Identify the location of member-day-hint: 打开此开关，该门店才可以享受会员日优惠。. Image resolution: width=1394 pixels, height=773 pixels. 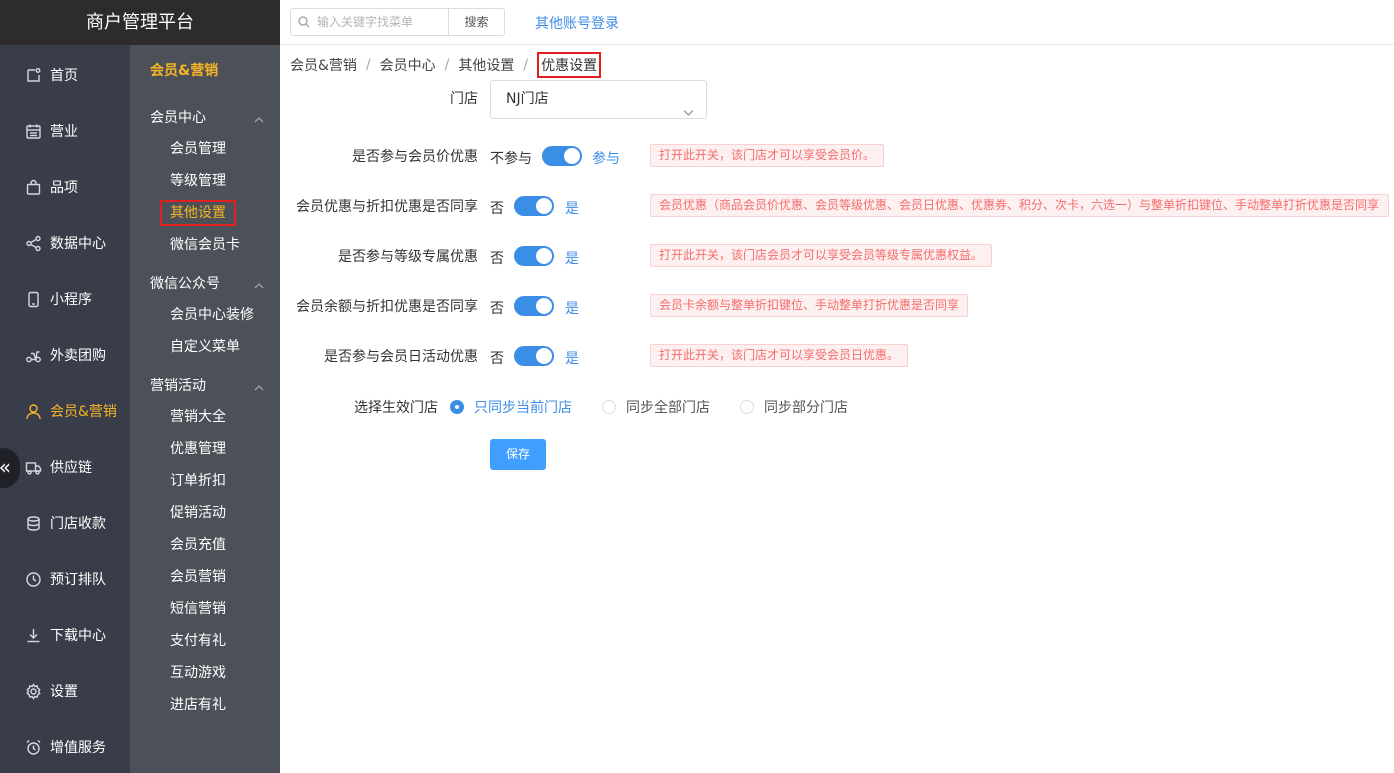
(779, 355).